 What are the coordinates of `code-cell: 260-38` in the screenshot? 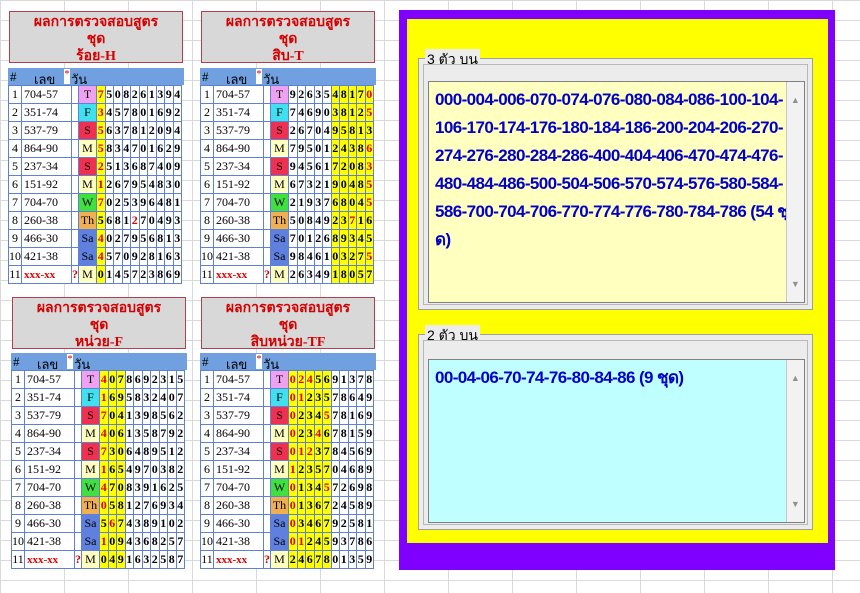 It's located at (49, 505).